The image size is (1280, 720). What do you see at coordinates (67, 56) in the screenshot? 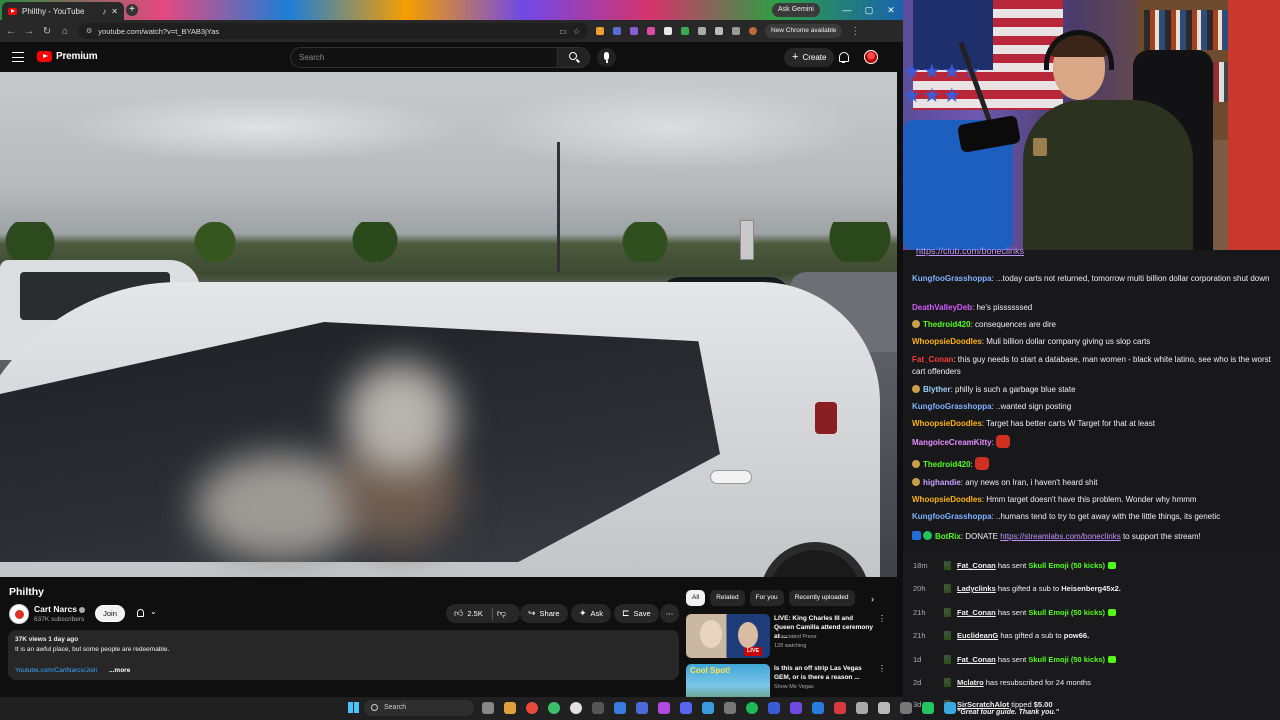
I see `youtube-logo: Premium` at bounding box center [67, 56].